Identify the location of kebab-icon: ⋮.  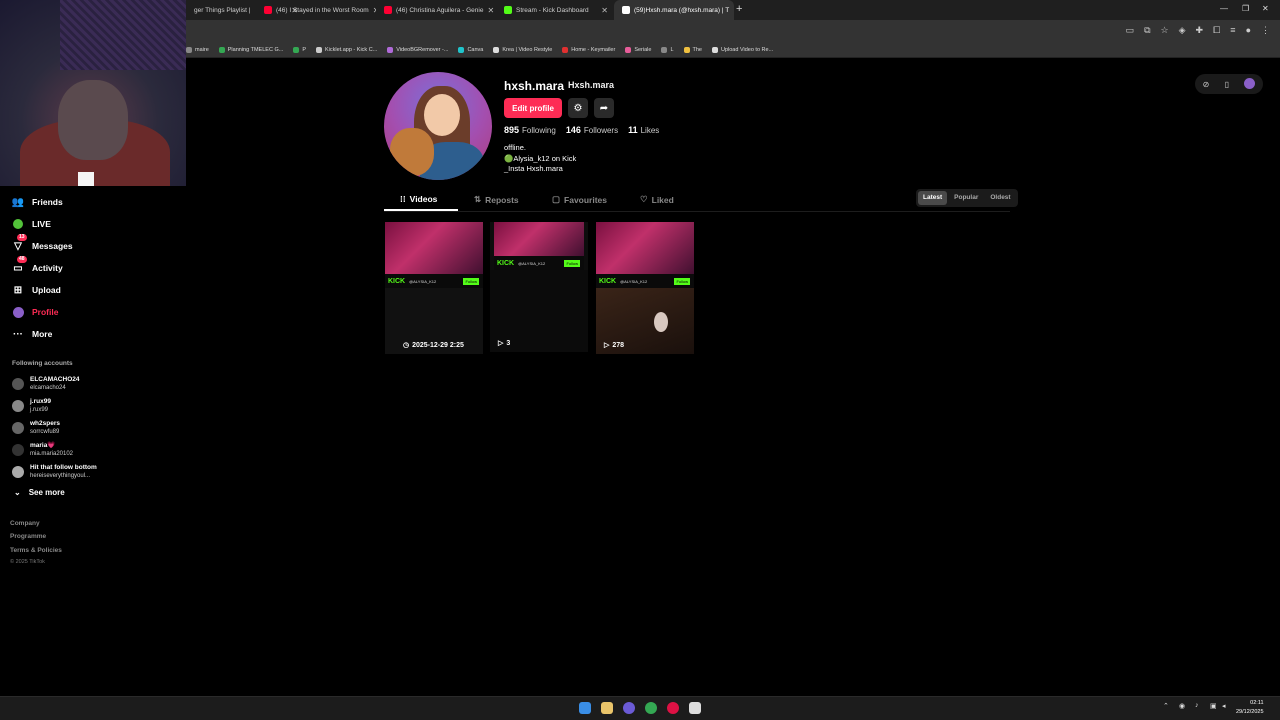
(1265, 30).